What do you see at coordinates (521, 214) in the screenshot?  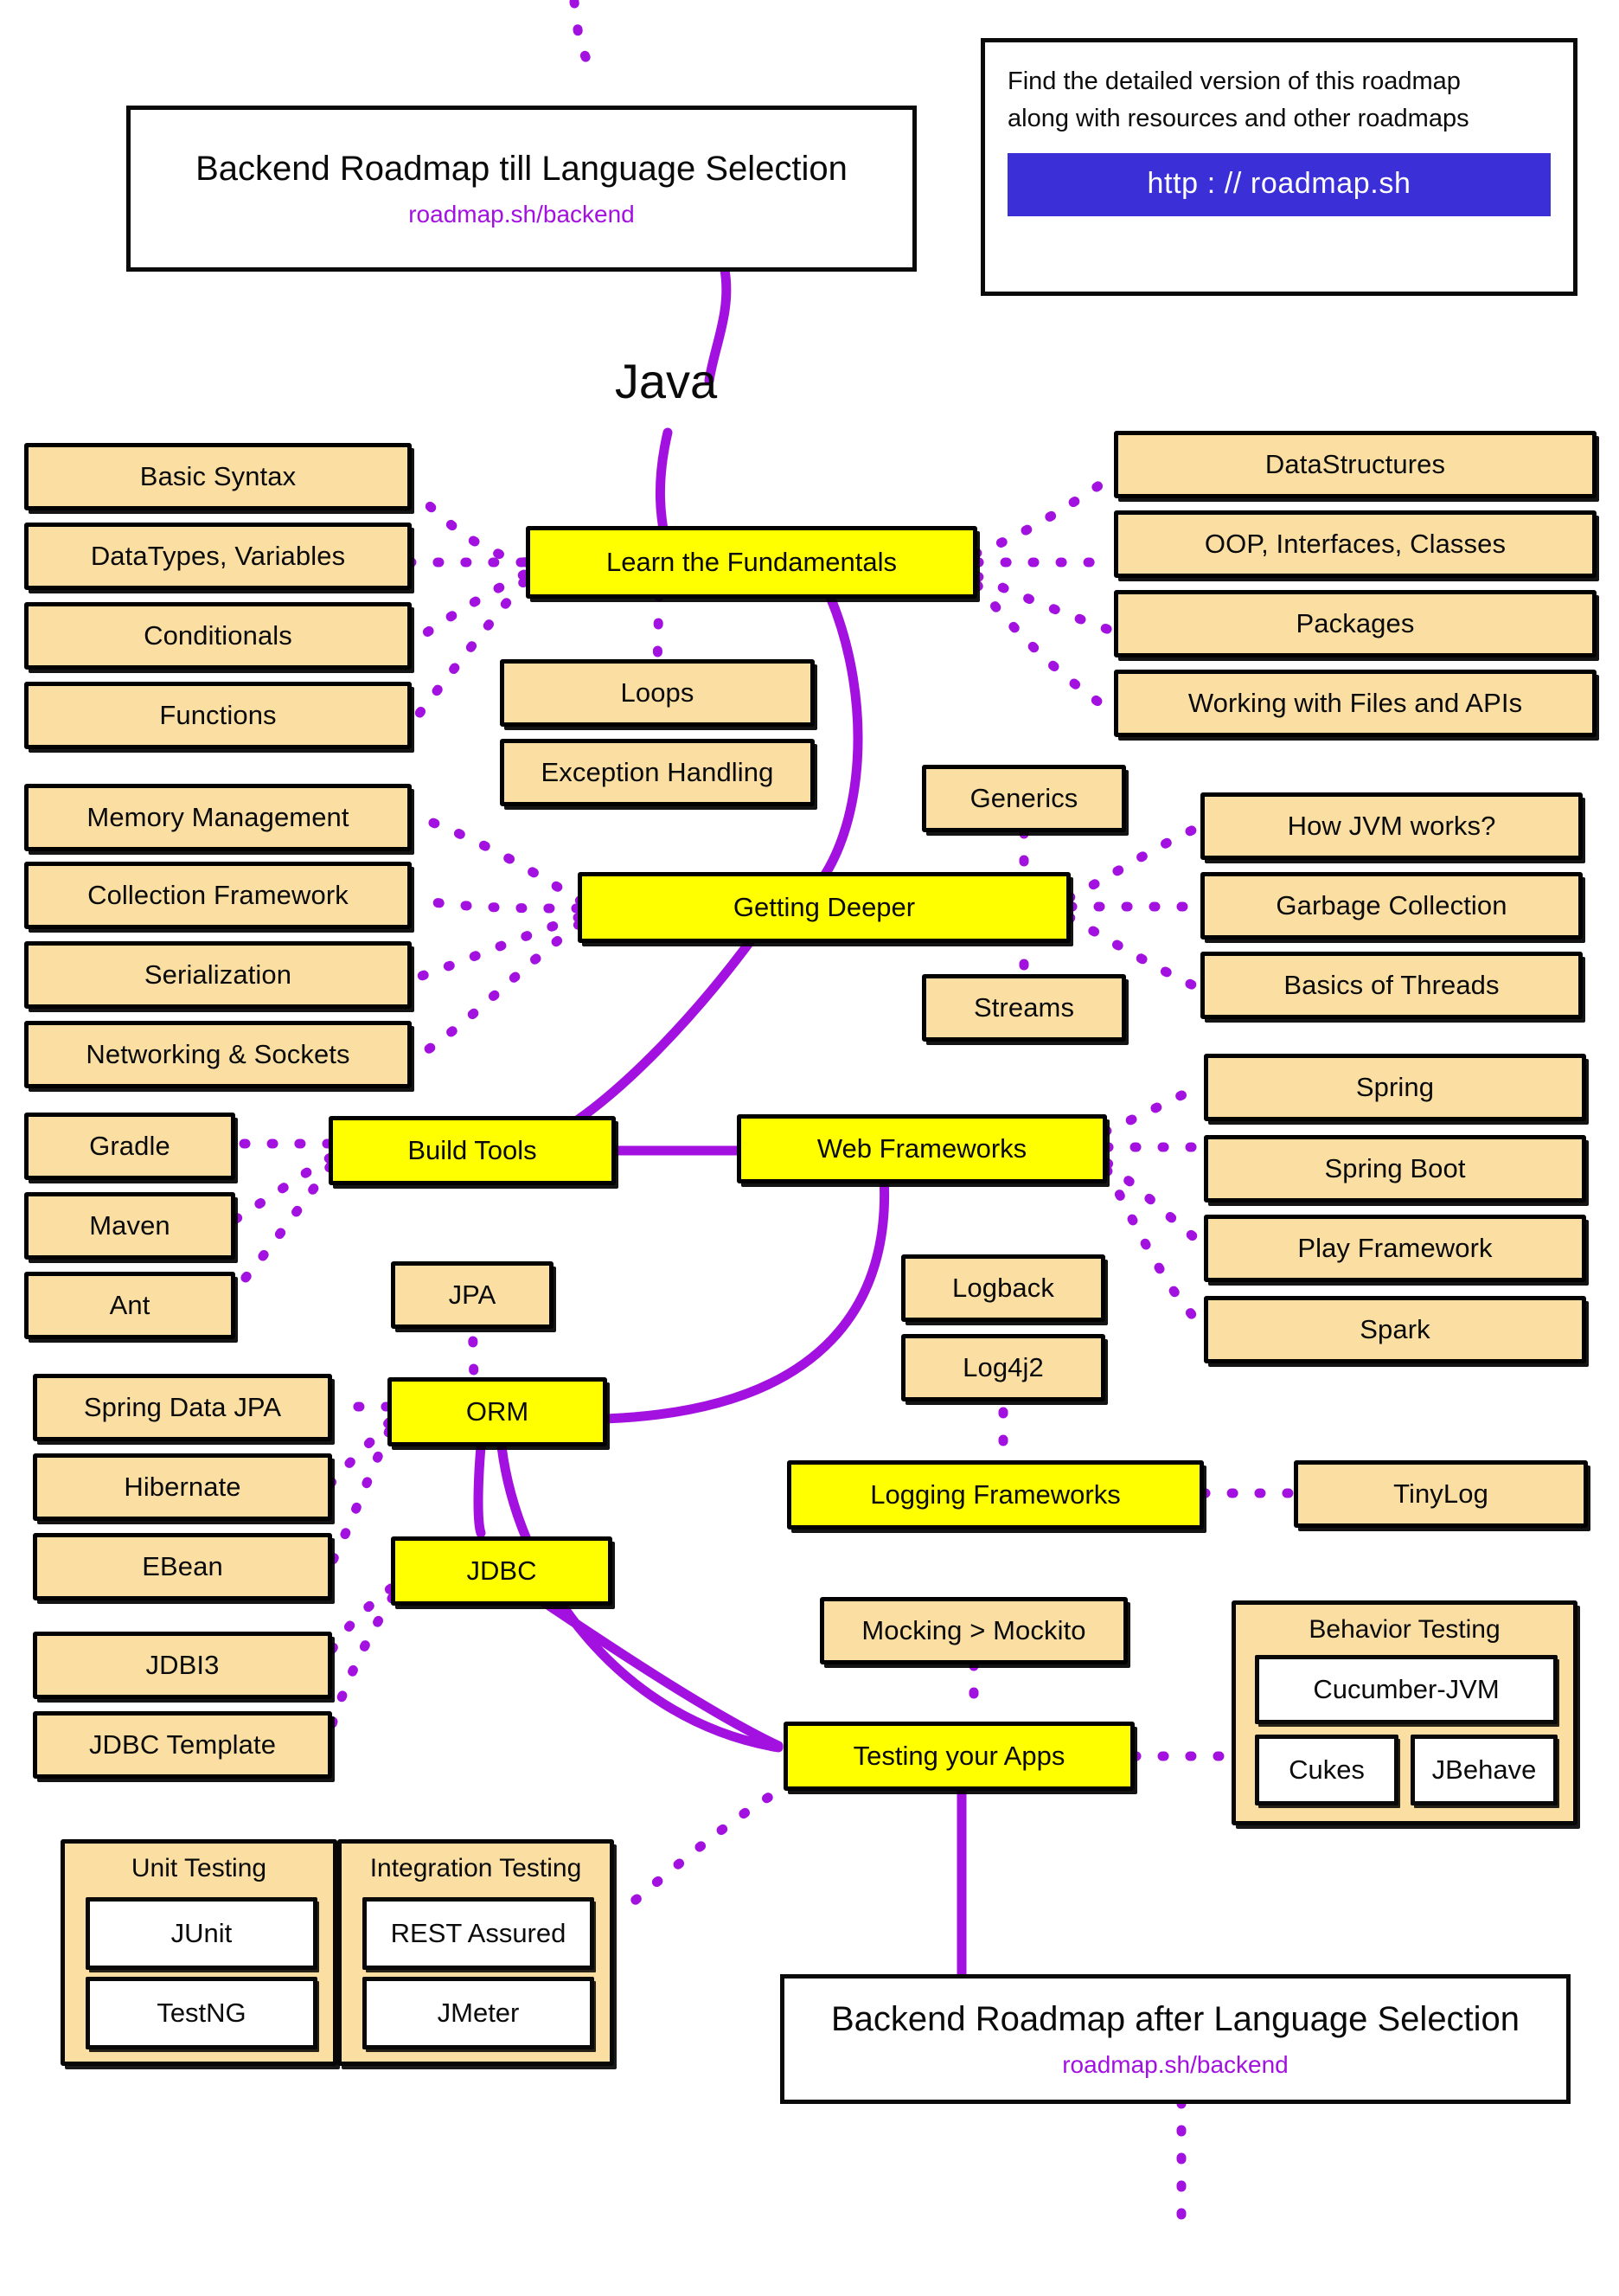 I see `page-subtitle-url: roadmap.sh/backend` at bounding box center [521, 214].